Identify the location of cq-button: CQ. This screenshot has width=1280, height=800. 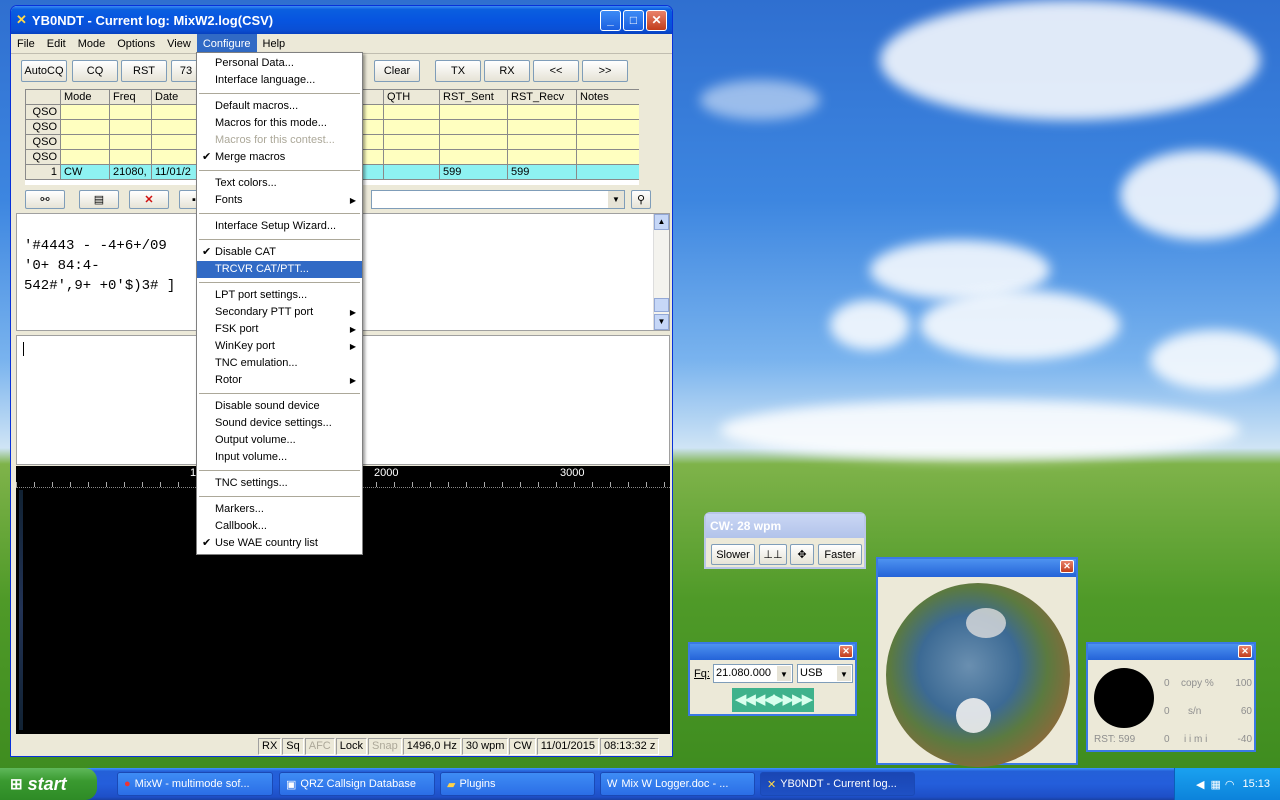
(95, 71).